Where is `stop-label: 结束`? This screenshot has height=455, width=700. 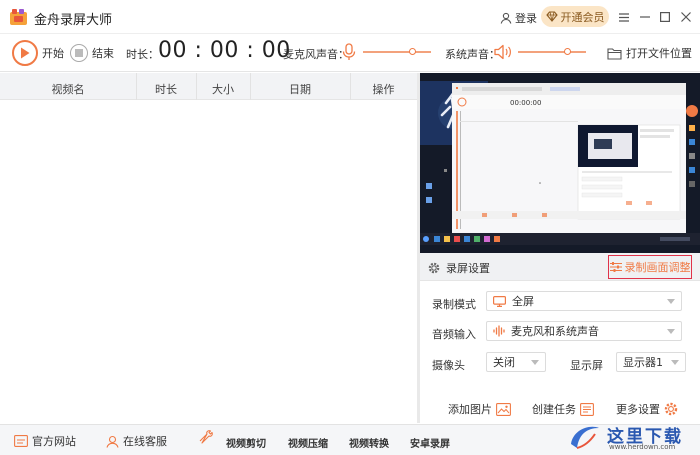
stop-label: 结束 is located at coordinates (103, 53).